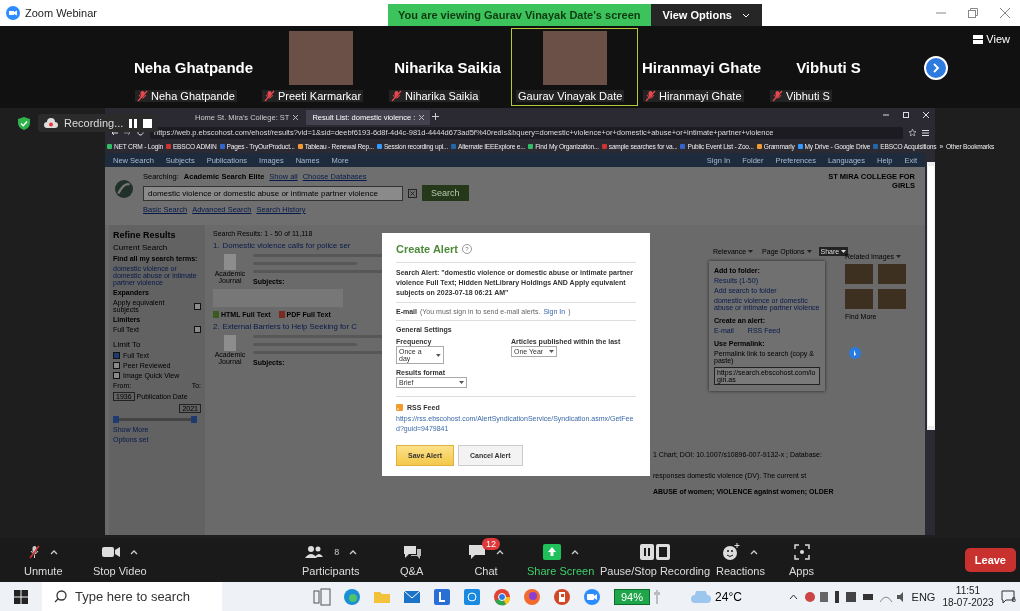 The image size is (1020, 611). What do you see at coordinates (337, 552) in the screenshot?
I see `participant-count: 8` at bounding box center [337, 552].